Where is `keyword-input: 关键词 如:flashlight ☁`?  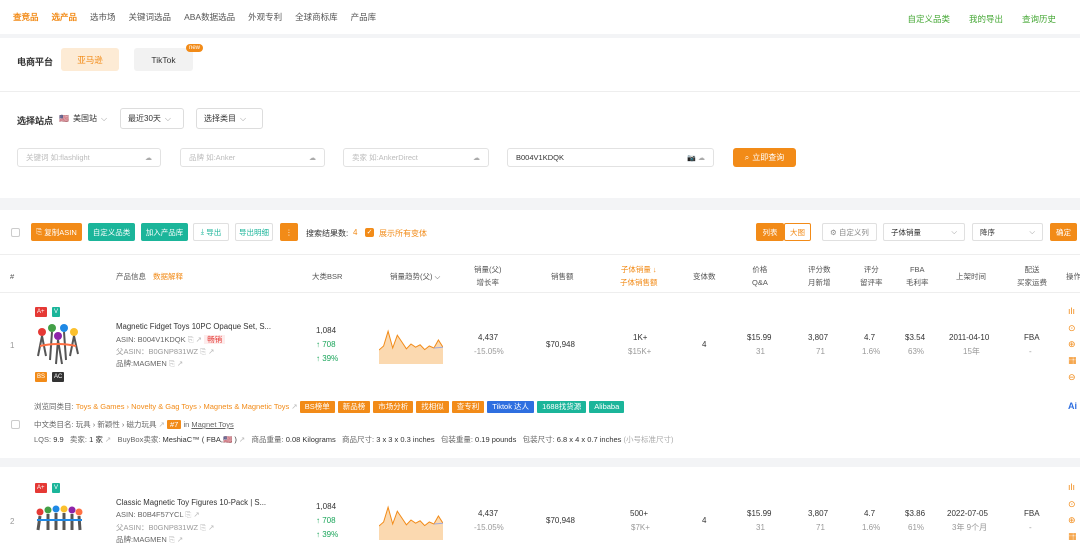
keyword-input: 关键词 如:flashlight ☁ is located at coordinates (89, 157).